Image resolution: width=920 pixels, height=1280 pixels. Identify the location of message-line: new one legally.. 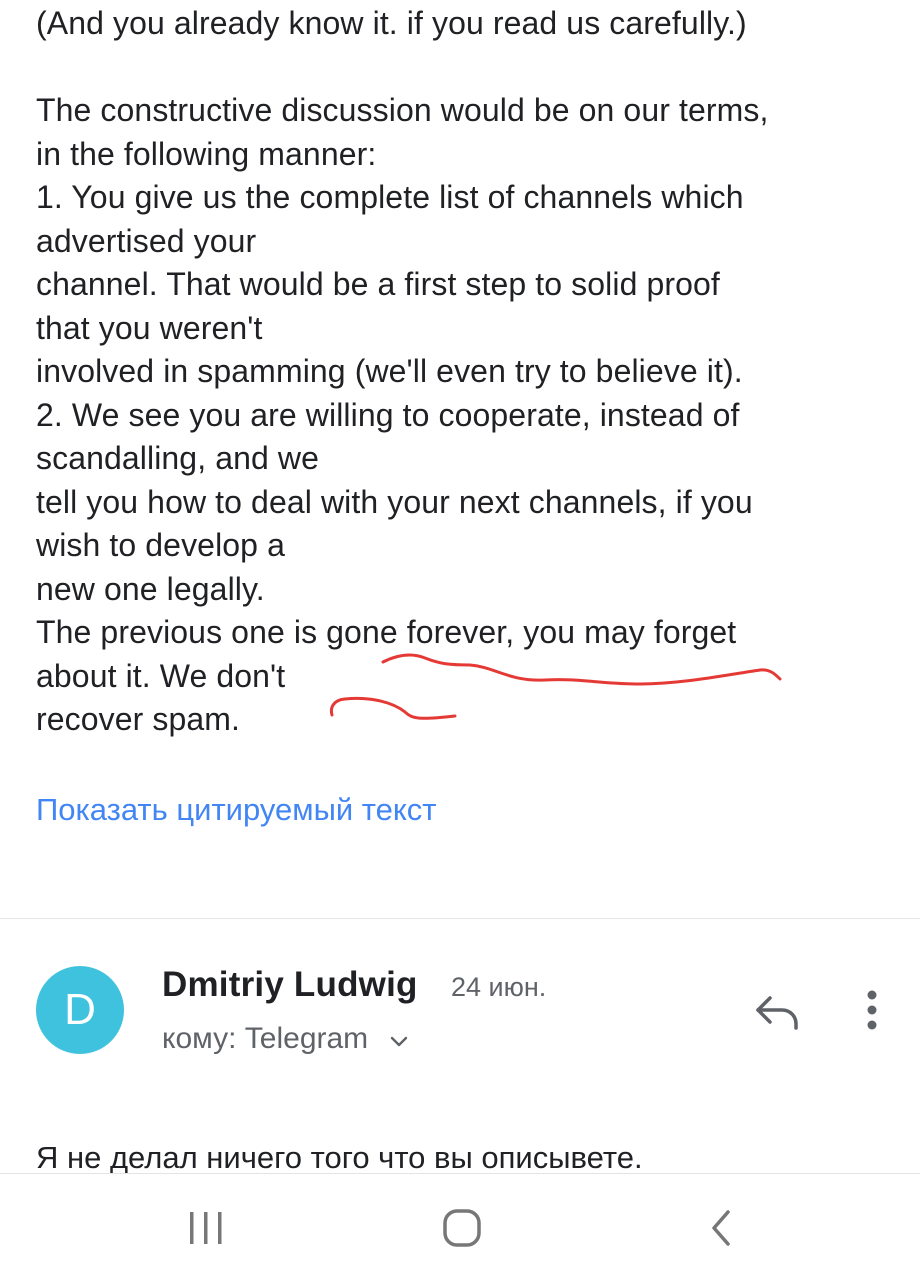
(150, 588).